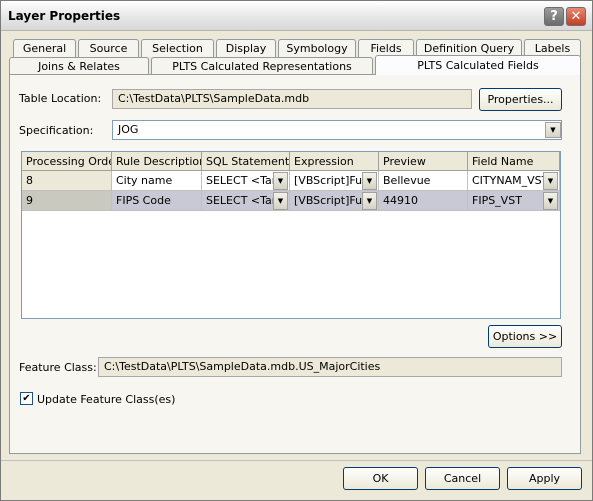 The image size is (593, 501). Describe the element at coordinates (79, 66) in the screenshot. I see `tab-joins-relates: Joins & Relates` at that location.